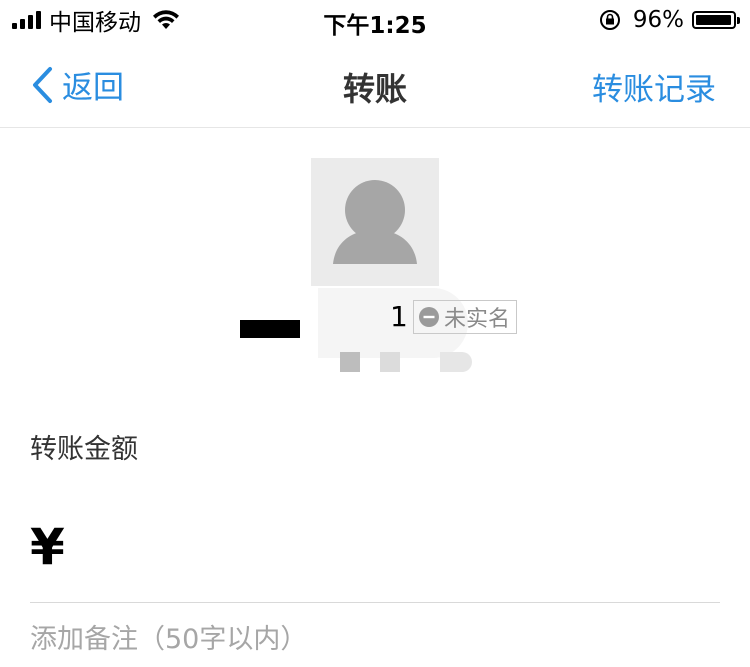 Image resolution: width=750 pixels, height=667 pixels. I want to click on battery-icon, so click(716, 20).